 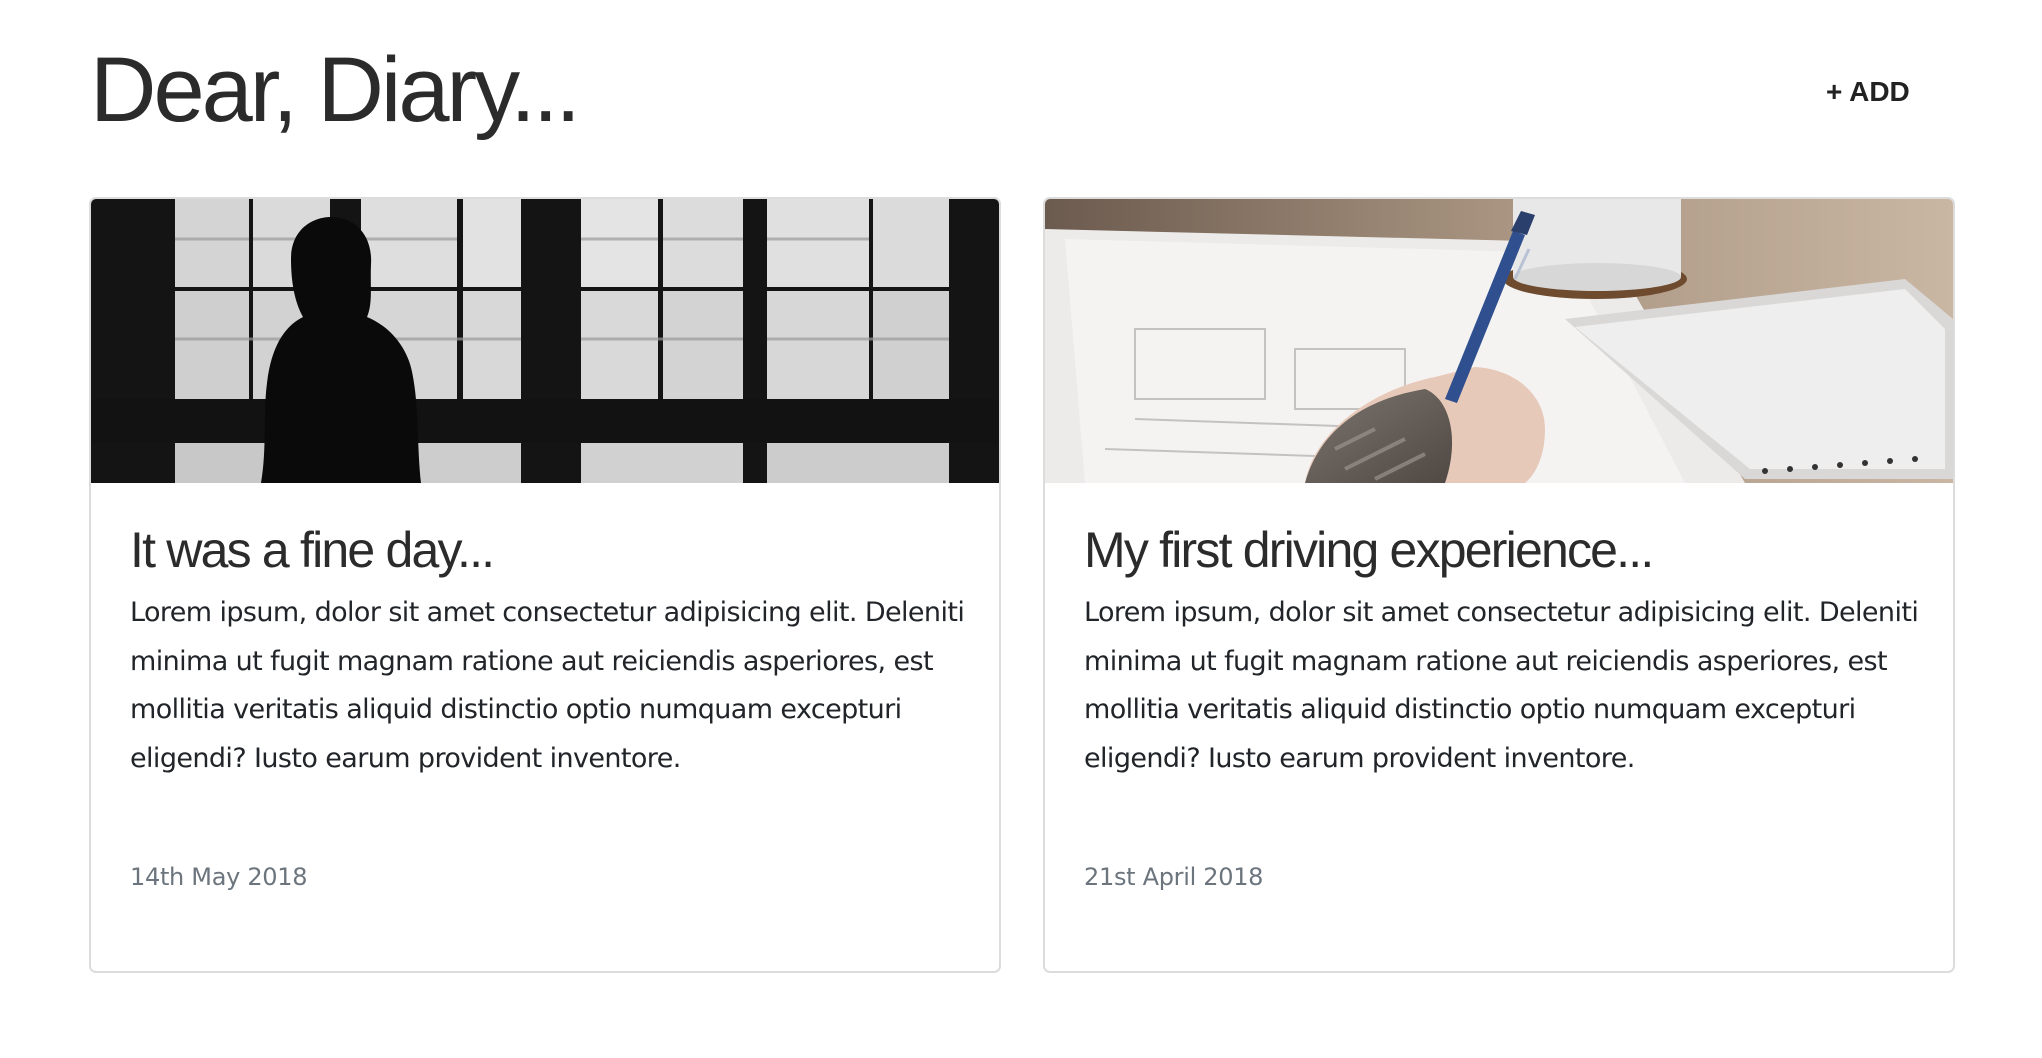 I want to click on add-entry-button: + ADD, so click(x=1868, y=92).